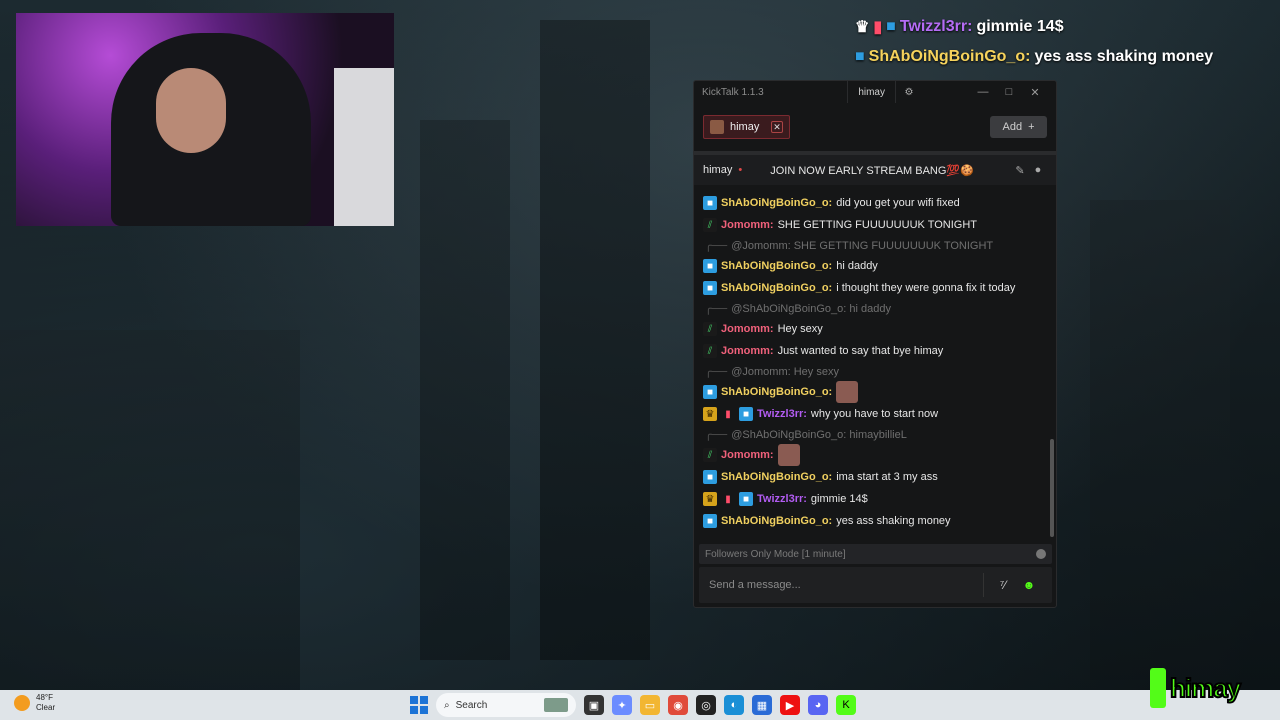  What do you see at coordinates (949, 56) in the screenshot?
I see `overlay-username: ShAbOiNgBoinGo_o:` at bounding box center [949, 56].